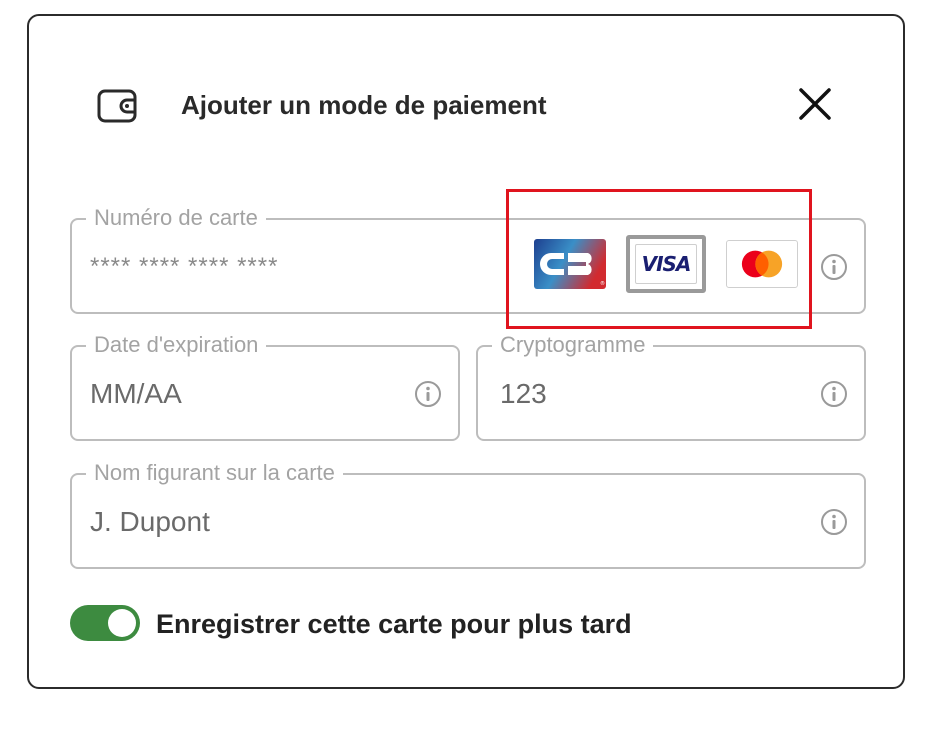 The width and height of the screenshot is (936, 730). I want to click on cb-card-brand: ®, so click(570, 264).